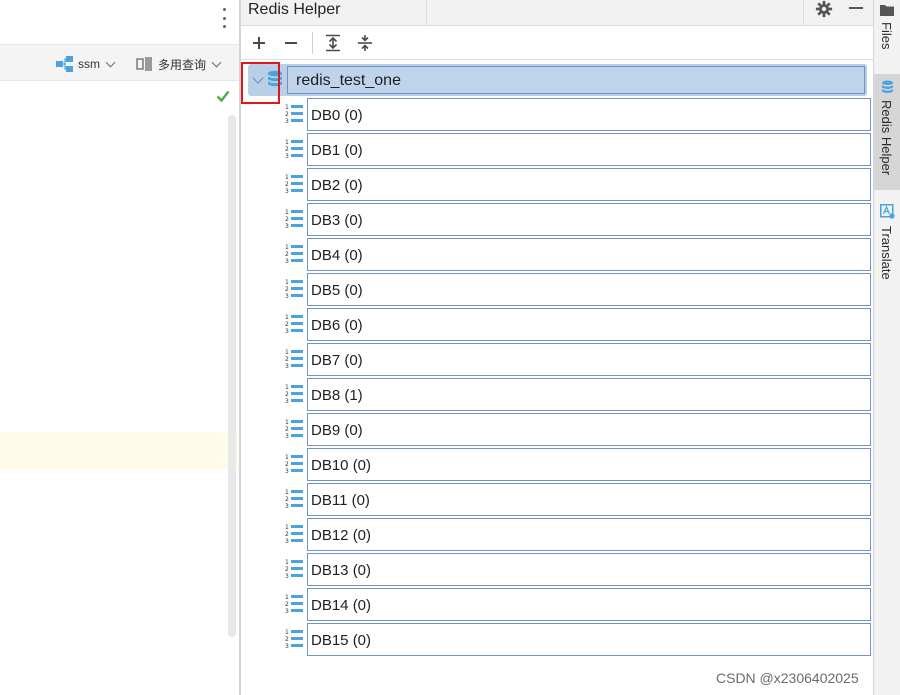  Describe the element at coordinates (589, 289) in the screenshot. I see `database-name-field: DB5 (0)` at that location.